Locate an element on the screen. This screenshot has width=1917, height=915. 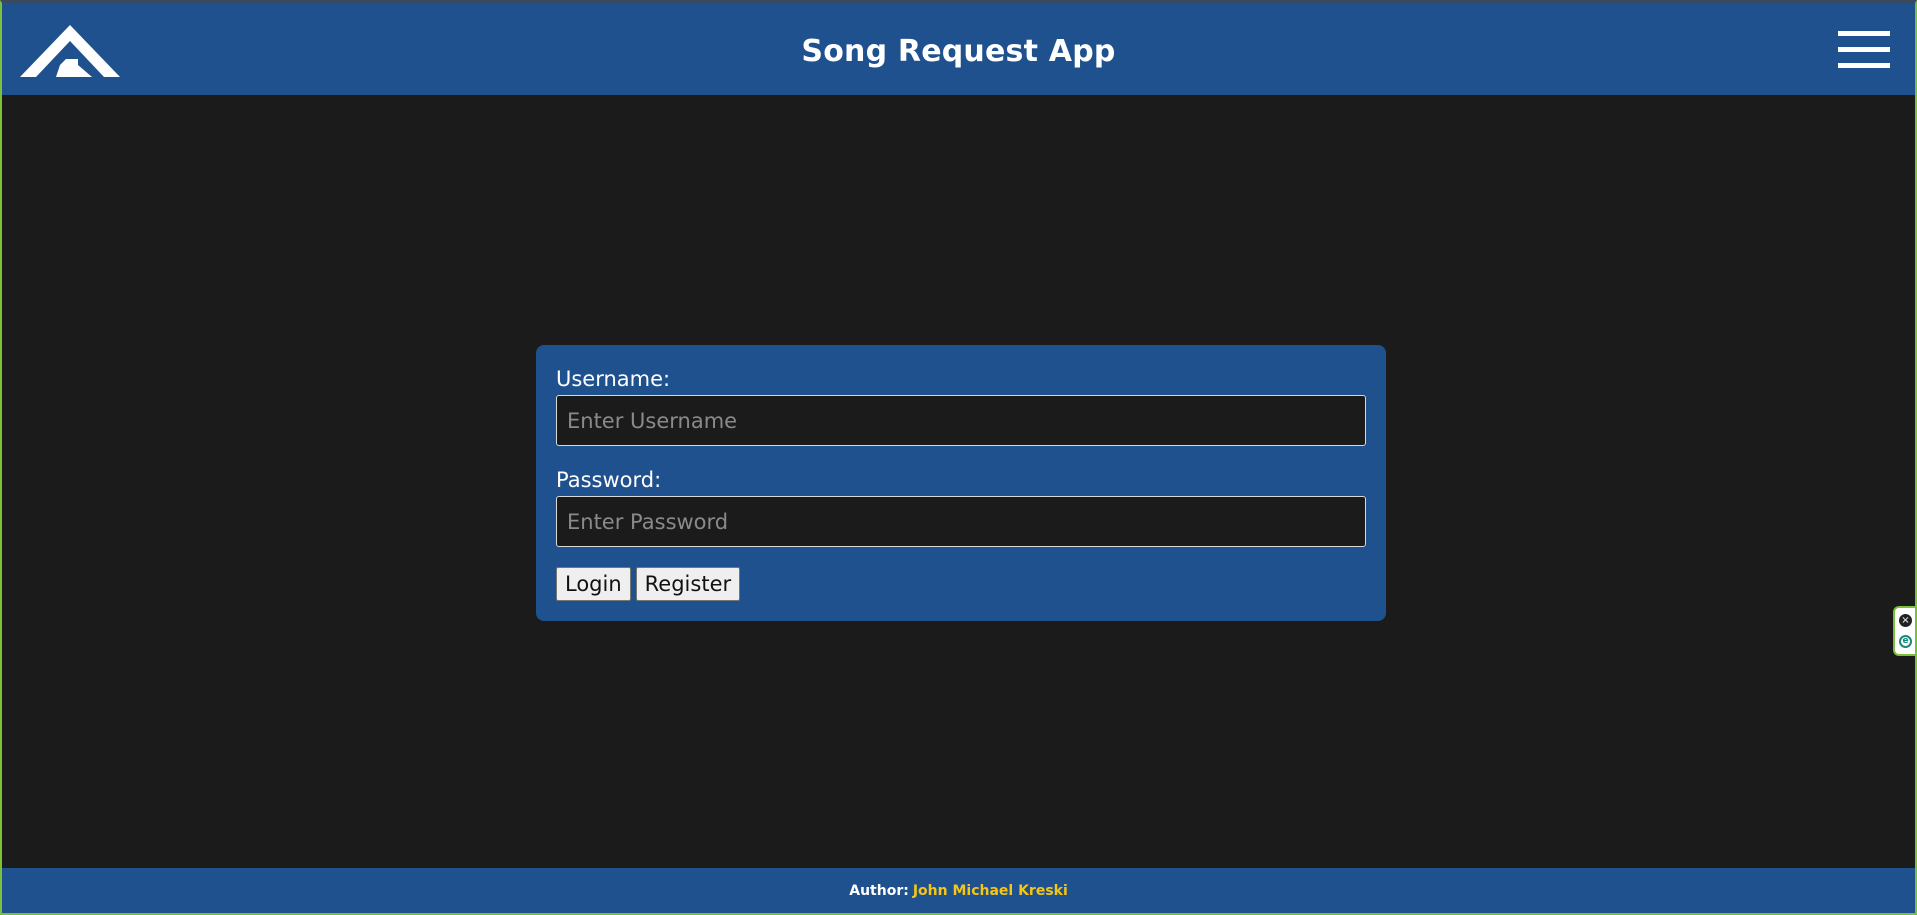
username-input is located at coordinates (961, 420).